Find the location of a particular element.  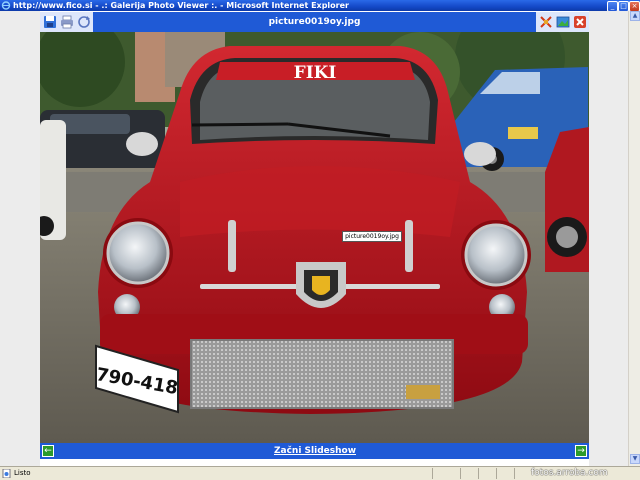

image-caption: picture0019oy.jpg is located at coordinates (372, 236).